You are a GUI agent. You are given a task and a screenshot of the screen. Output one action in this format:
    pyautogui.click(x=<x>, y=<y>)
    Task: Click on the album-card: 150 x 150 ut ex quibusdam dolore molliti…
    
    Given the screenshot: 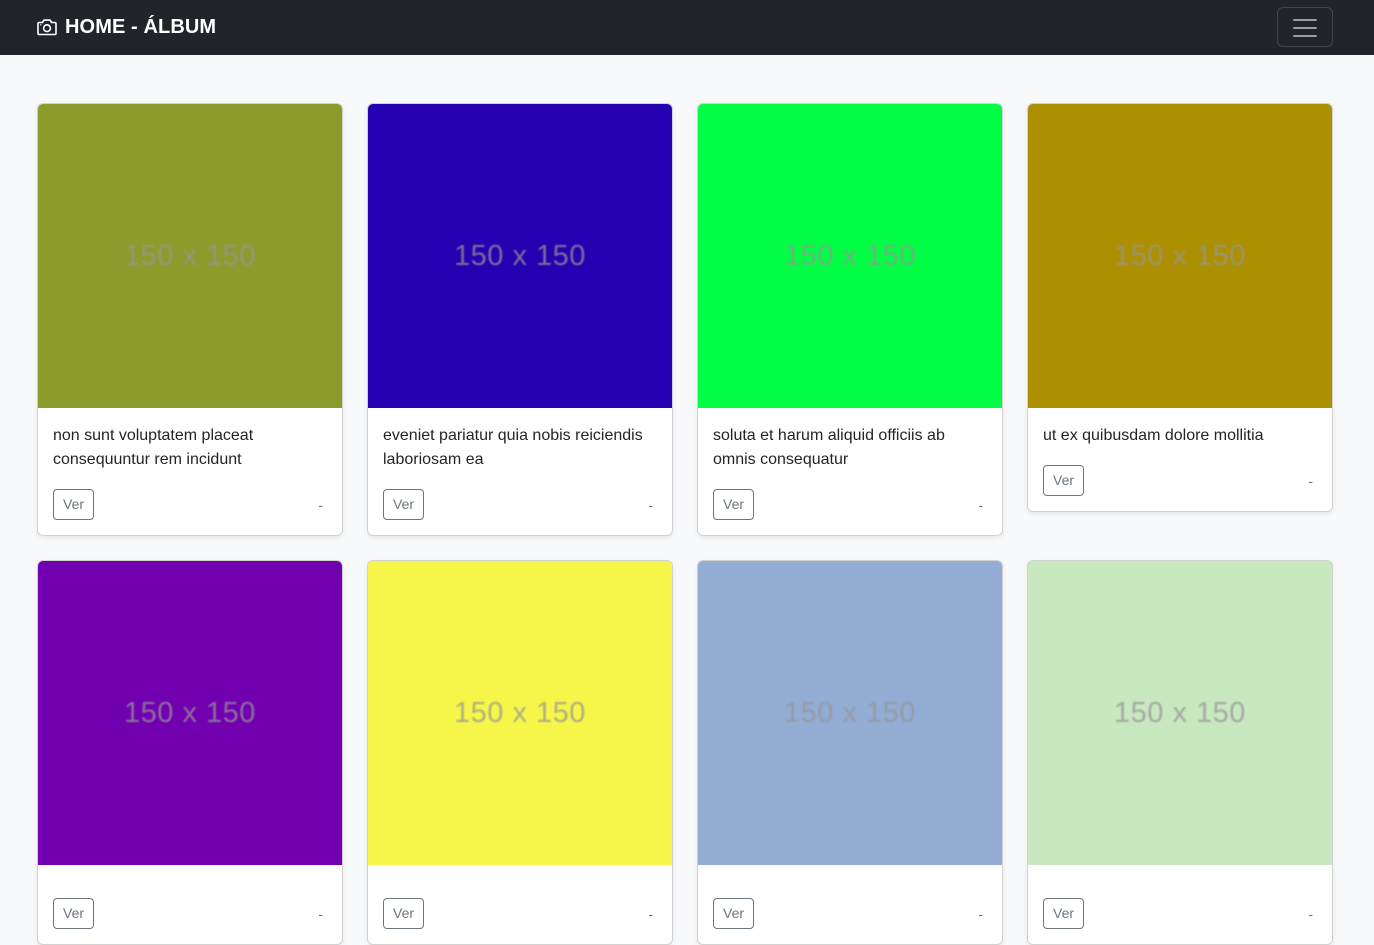 What is the action you would take?
    pyautogui.click(x=1180, y=307)
    